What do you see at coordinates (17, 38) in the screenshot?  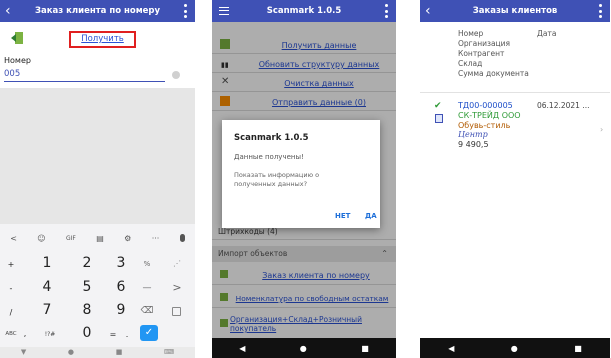 I see `download-icon` at bounding box center [17, 38].